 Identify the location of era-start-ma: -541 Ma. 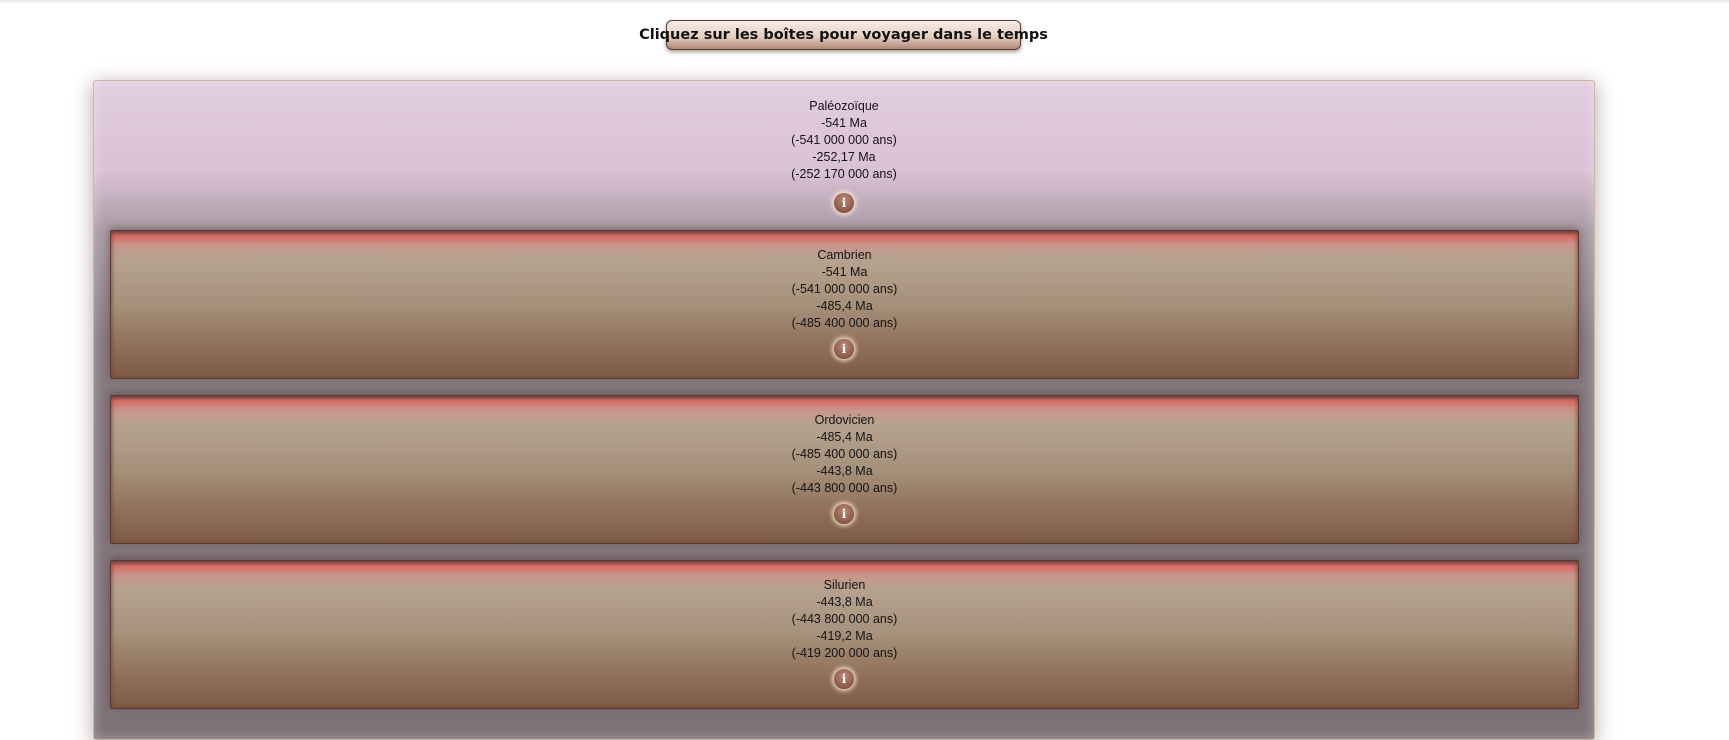
(844, 123).